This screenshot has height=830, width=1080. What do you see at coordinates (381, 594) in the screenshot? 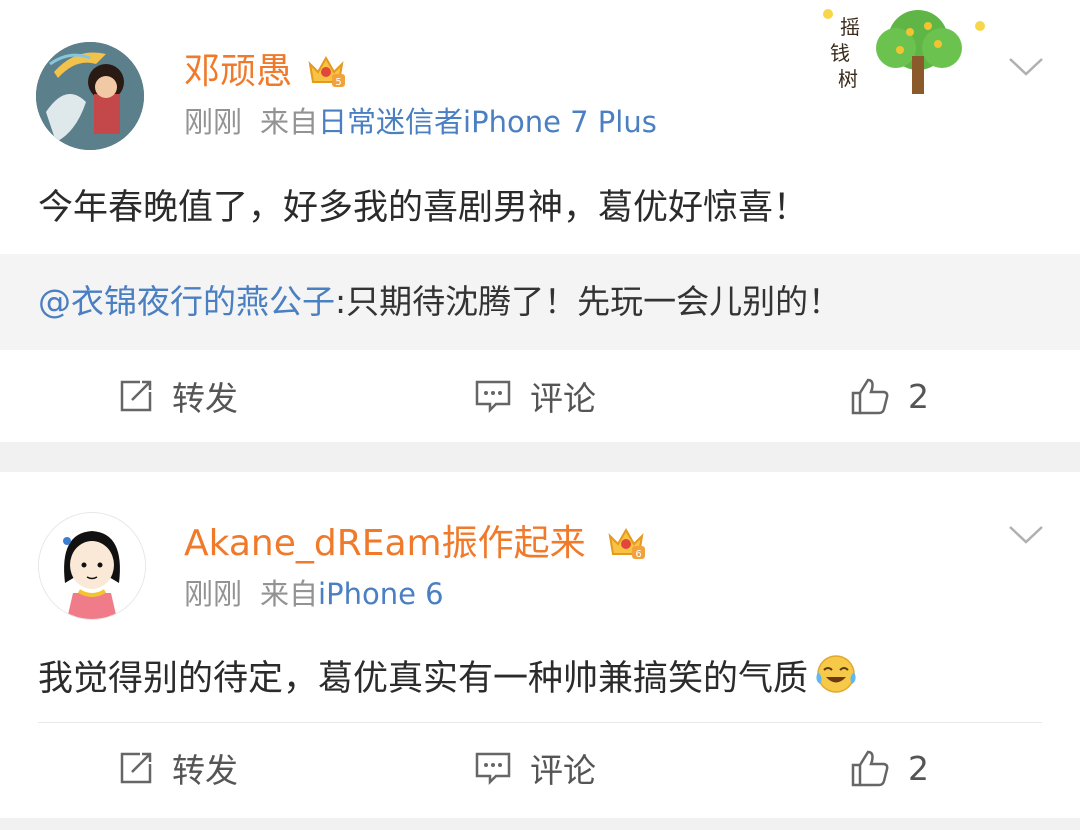
I see `post-source: iPhone 6` at bounding box center [381, 594].